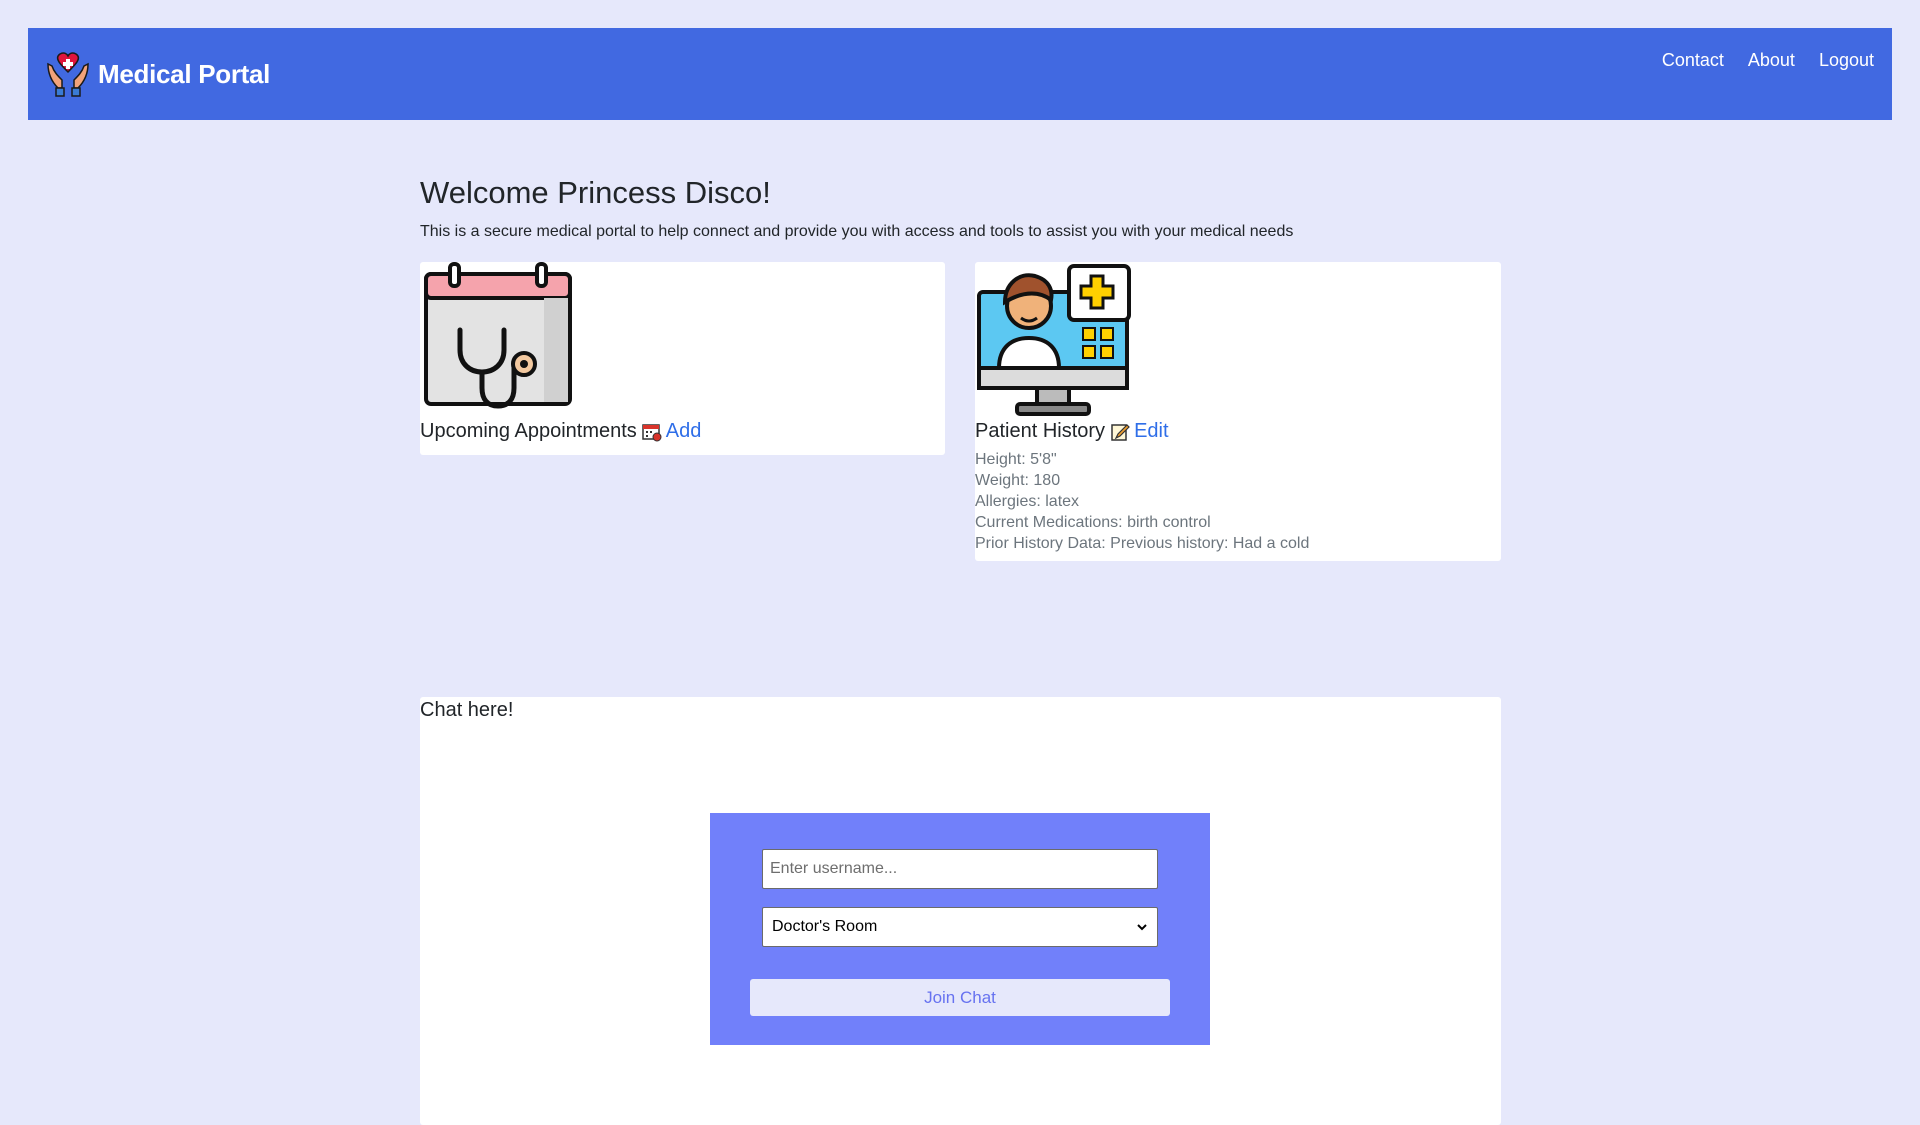  What do you see at coordinates (682, 358) in the screenshot?
I see `appointments-card: Upcoming Appointments Add` at bounding box center [682, 358].